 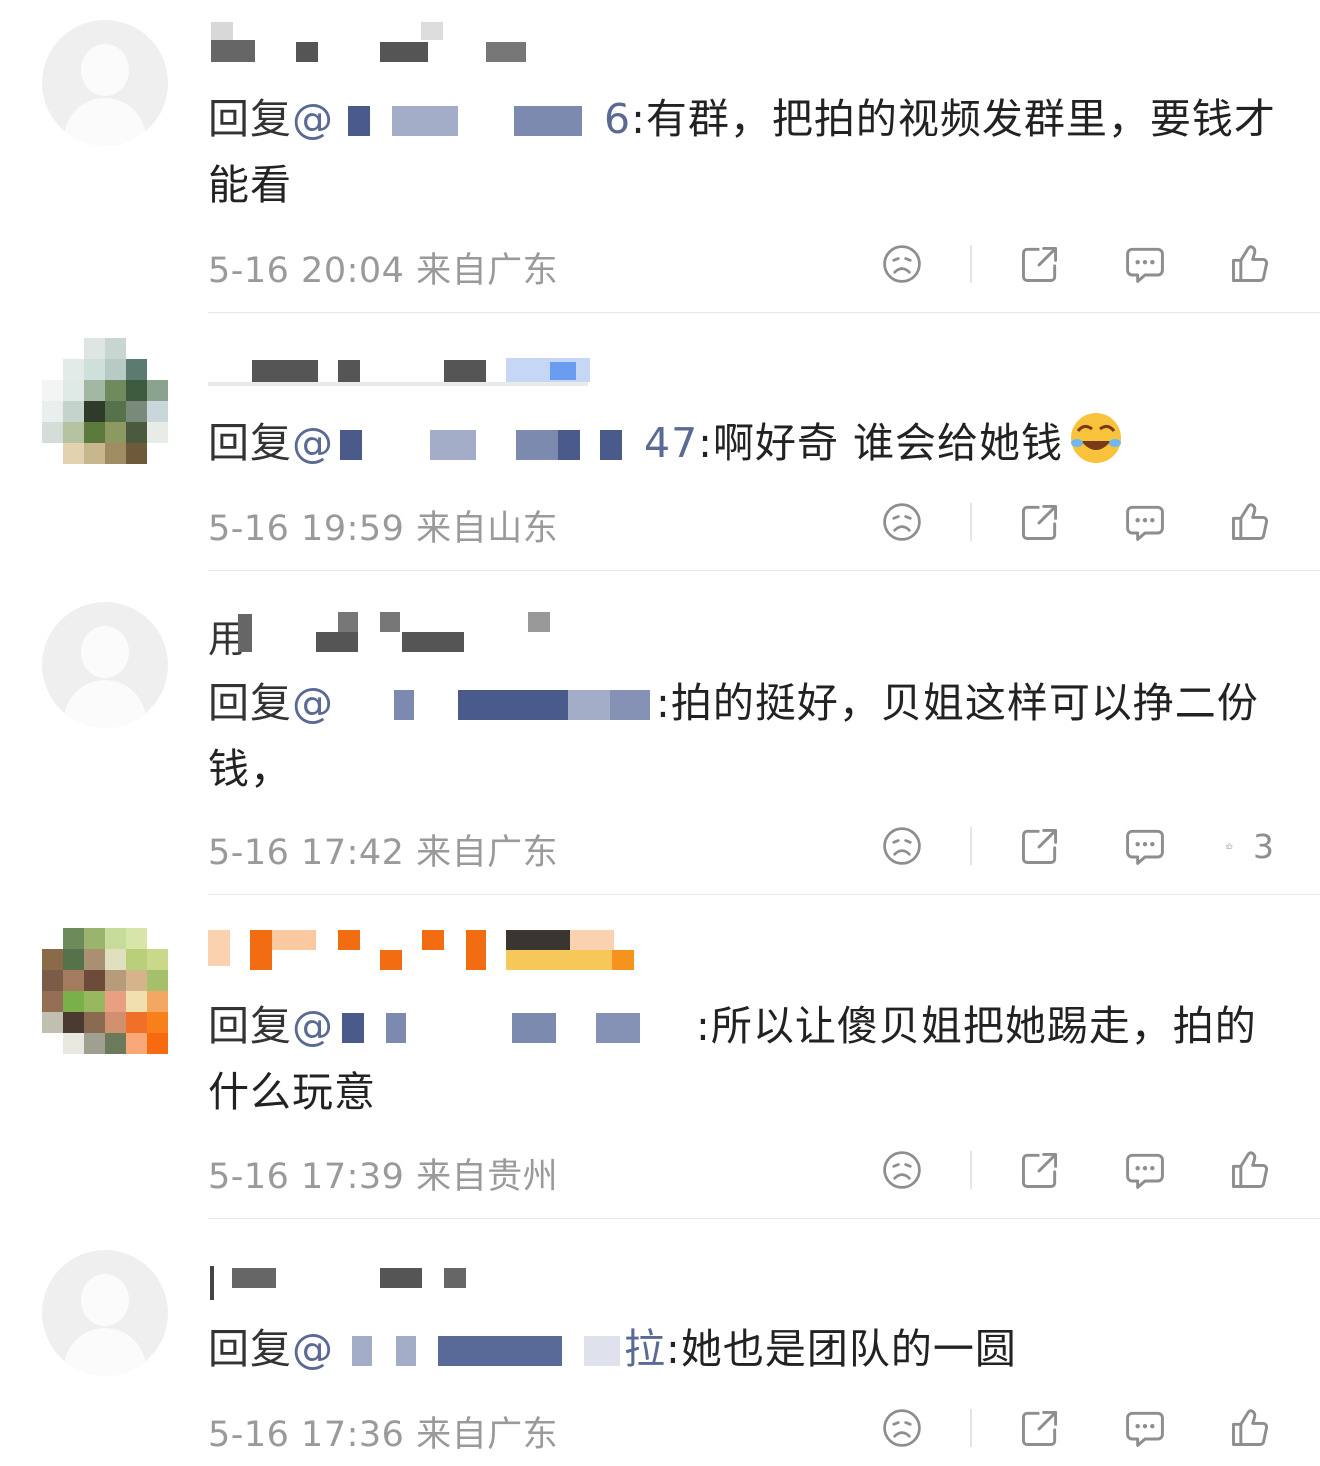 I want to click on comment-meta: 5-16 17:39 来自贵州, so click(x=383, y=1173).